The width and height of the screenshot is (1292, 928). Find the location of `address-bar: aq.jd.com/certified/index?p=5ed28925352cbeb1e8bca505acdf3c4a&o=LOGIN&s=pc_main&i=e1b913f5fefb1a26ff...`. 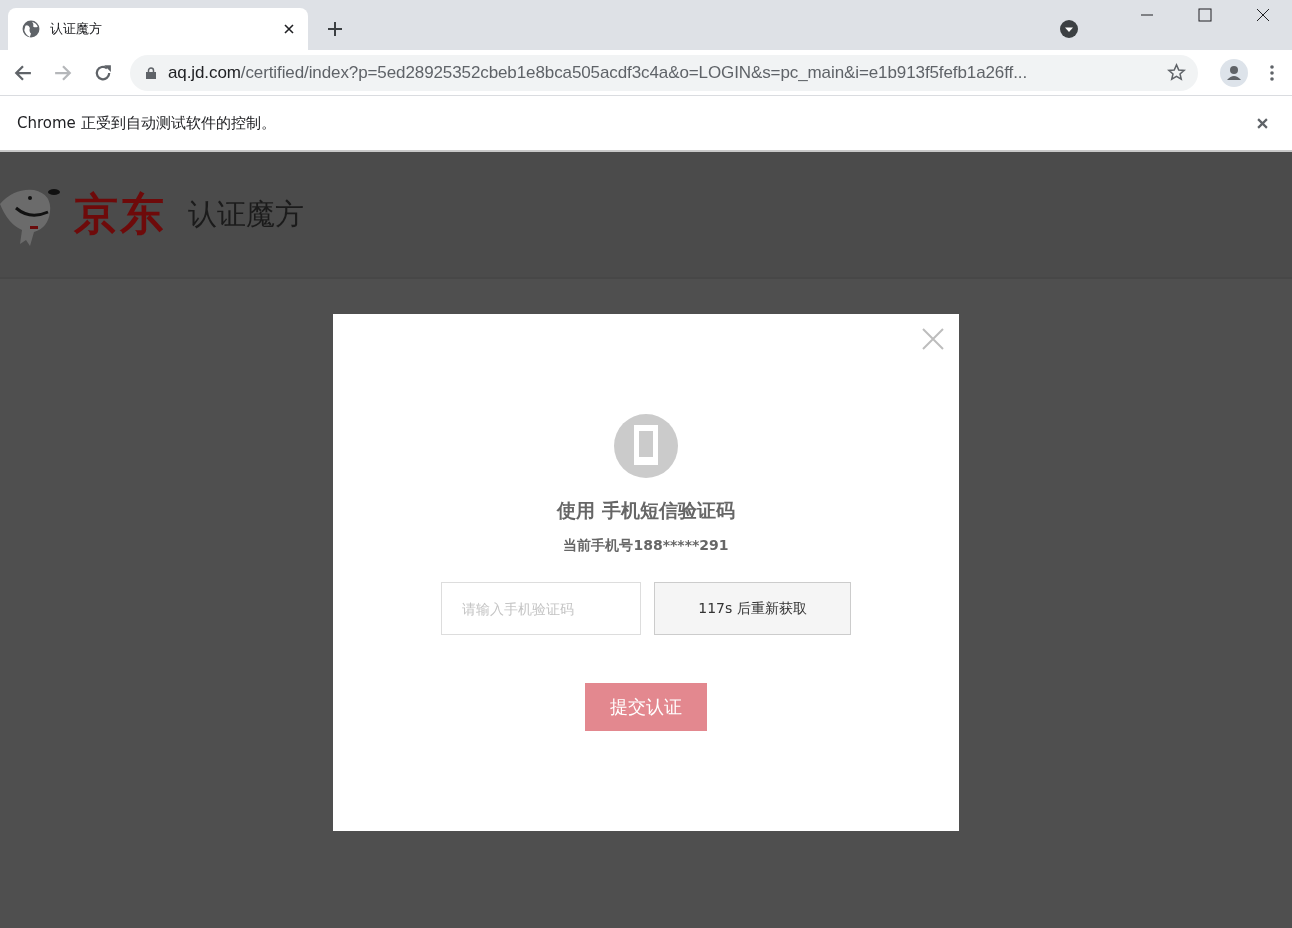

address-bar: aq.jd.com/certified/index?p=5ed28925352cbeb1e8bca505acdf3c4a&o=LOGIN&s=pc_main&i=e1b913f5fefb1a26ff... is located at coordinates (664, 72).